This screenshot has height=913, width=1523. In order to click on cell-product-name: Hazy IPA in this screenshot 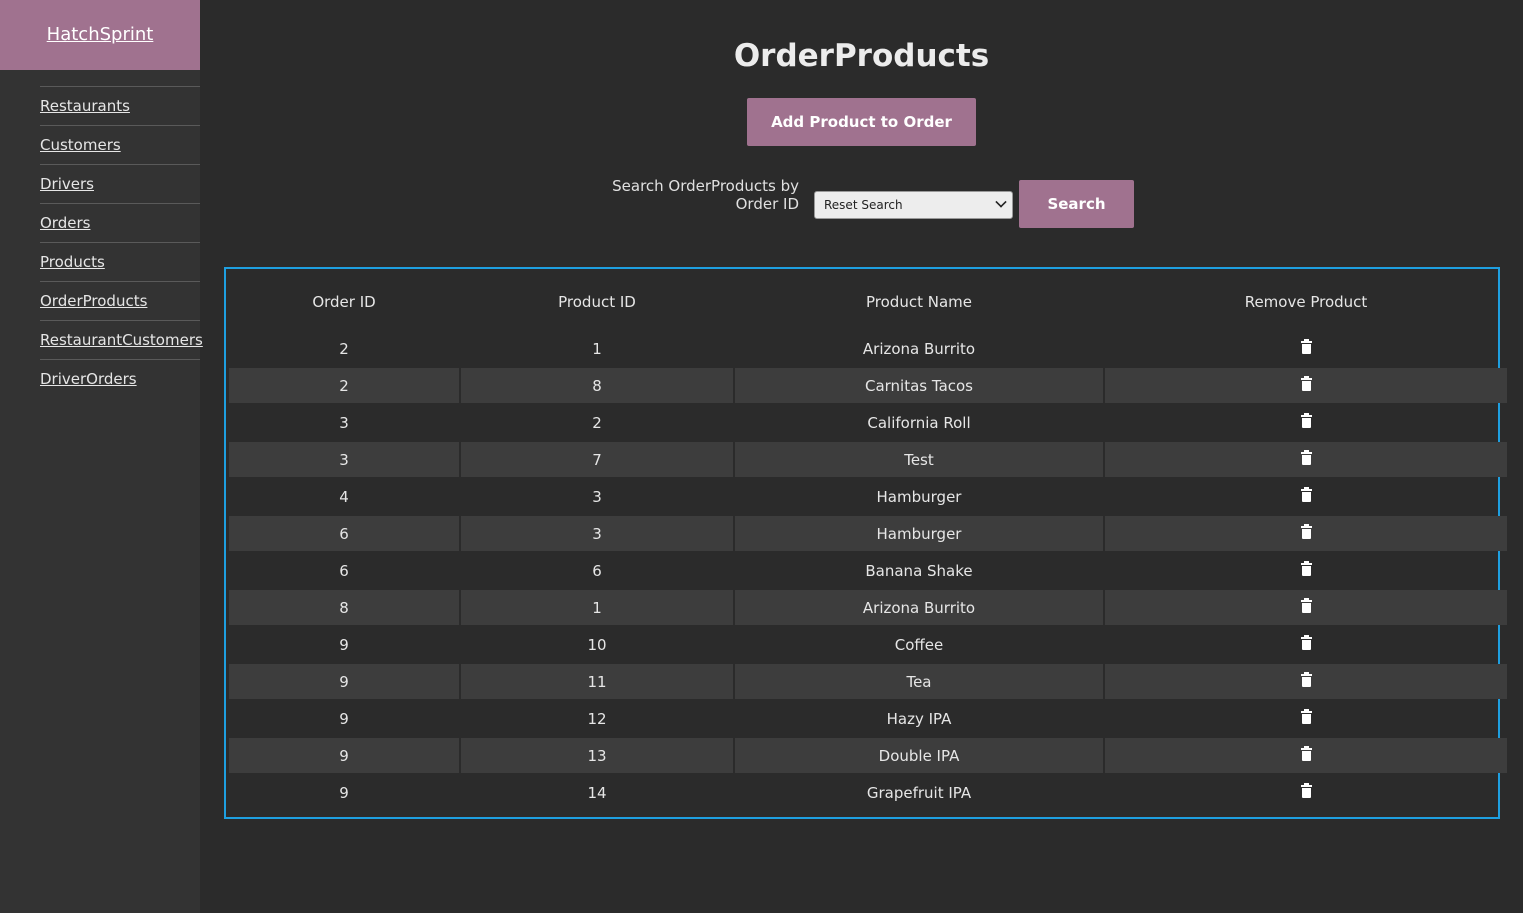, I will do `click(919, 718)`.